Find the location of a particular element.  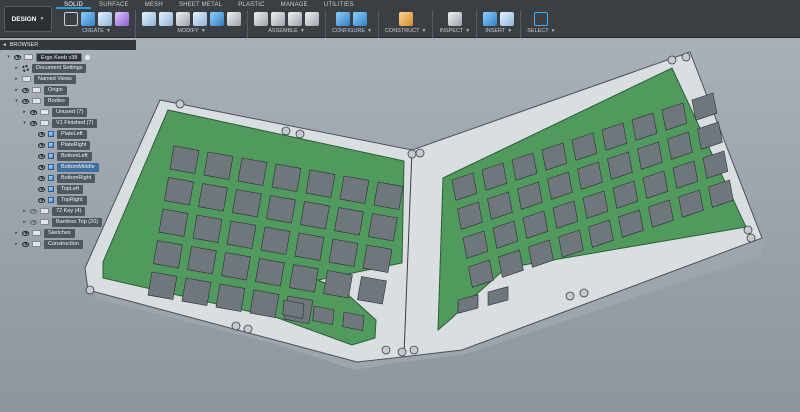

tree-item-bodies: ▾ Bodies is located at coordinates (41, 101).